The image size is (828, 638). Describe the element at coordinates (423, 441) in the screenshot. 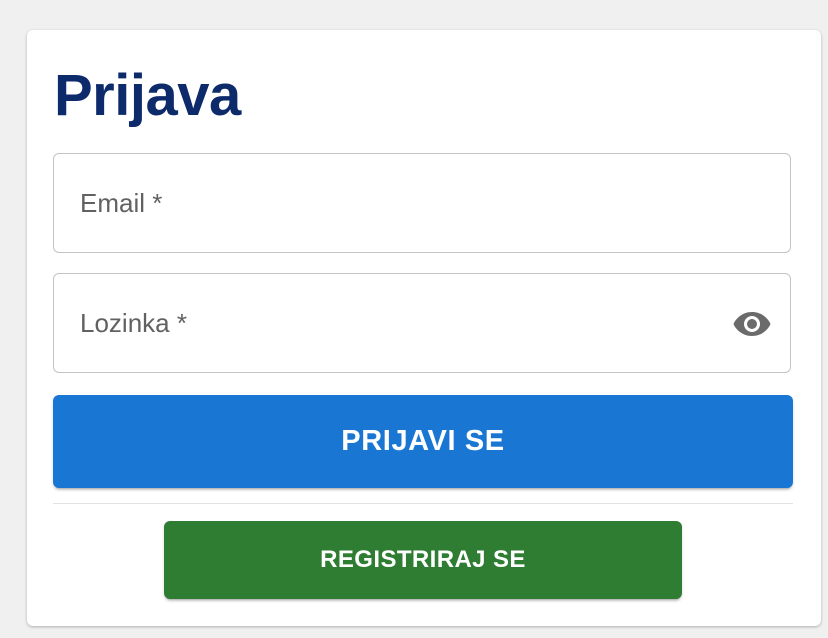

I see `login-button: PRIJAVI SE` at that location.